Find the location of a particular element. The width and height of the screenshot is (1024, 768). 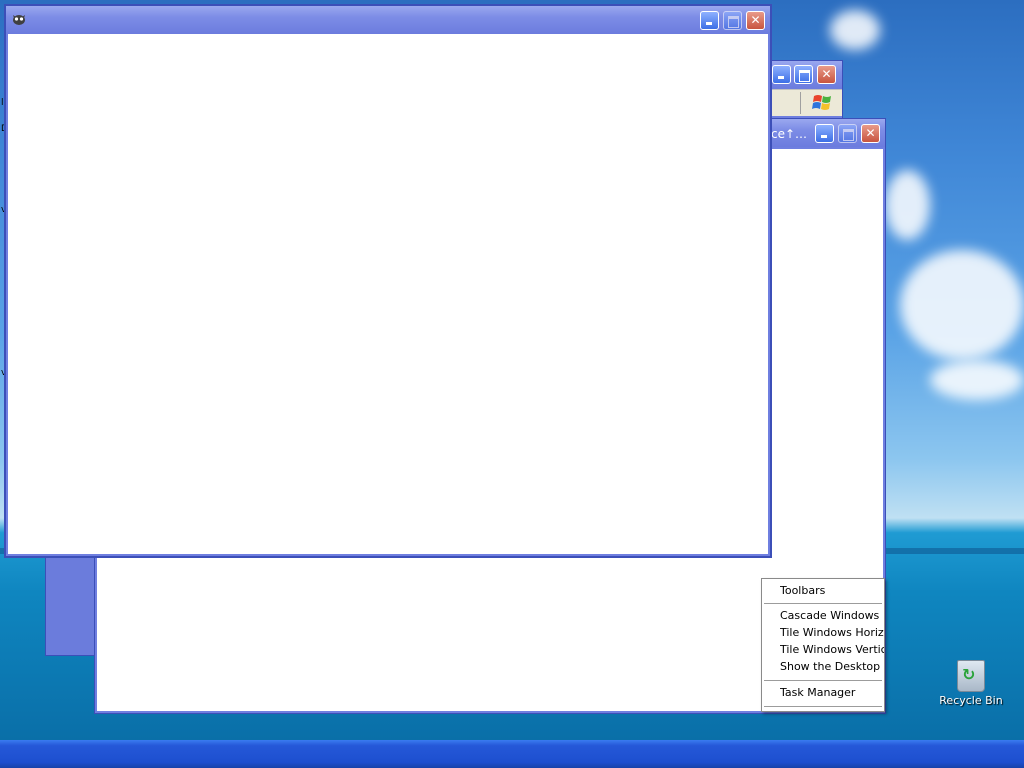

menu-item-tile-horizontally: Tile Windows Horizontally is located at coordinates (832, 633).